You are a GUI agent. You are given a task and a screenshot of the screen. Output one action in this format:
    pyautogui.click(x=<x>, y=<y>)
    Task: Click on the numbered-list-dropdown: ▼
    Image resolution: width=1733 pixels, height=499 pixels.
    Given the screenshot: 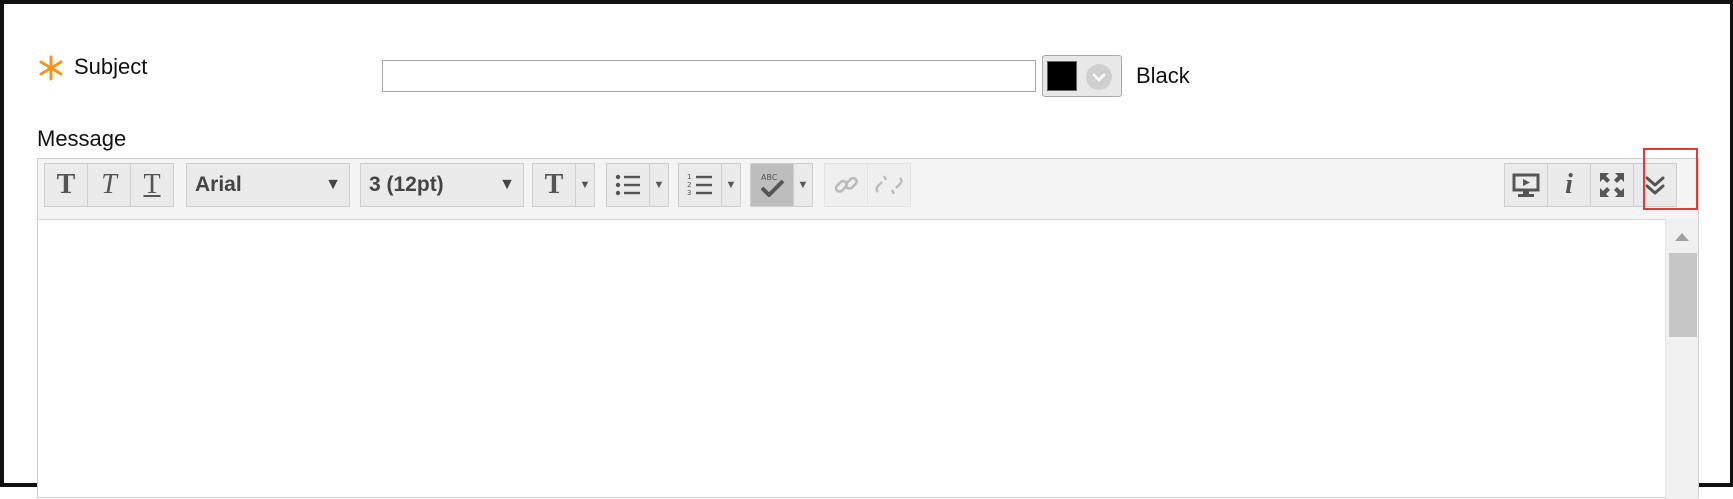 What is the action you would take?
    pyautogui.click(x=731, y=185)
    